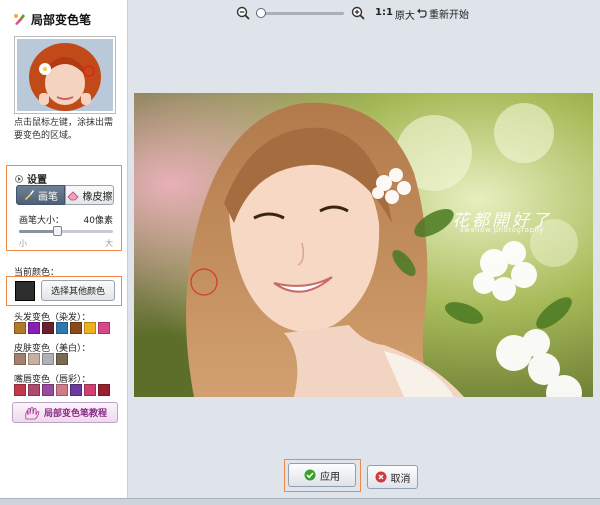  What do you see at coordinates (66, 219) in the screenshot?
I see `brush-size-row: 画笔大小： 40像素` at bounding box center [66, 219].